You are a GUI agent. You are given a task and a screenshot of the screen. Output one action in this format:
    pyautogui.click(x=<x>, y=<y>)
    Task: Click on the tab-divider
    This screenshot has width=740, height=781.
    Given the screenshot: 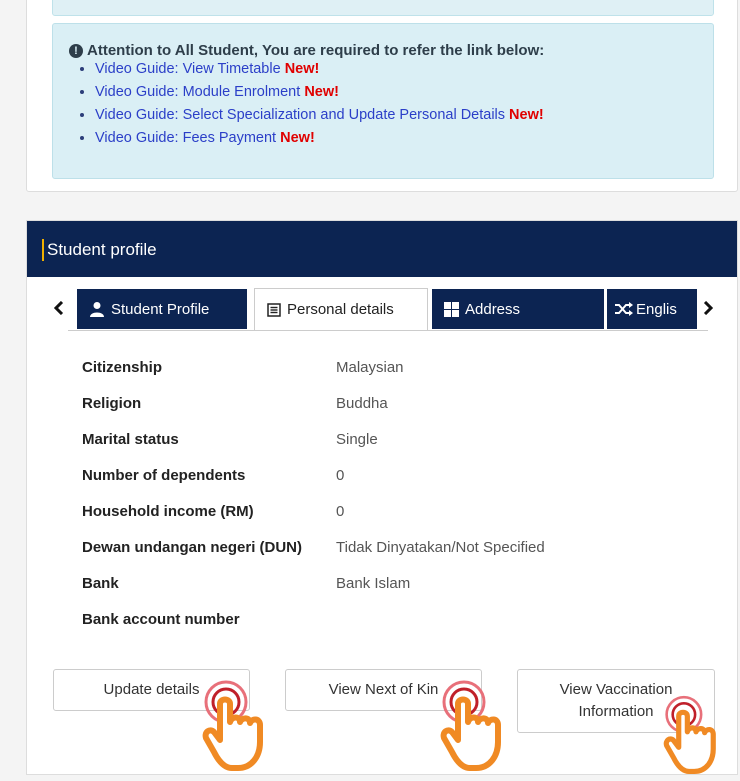 What is the action you would take?
    pyautogui.click(x=388, y=330)
    